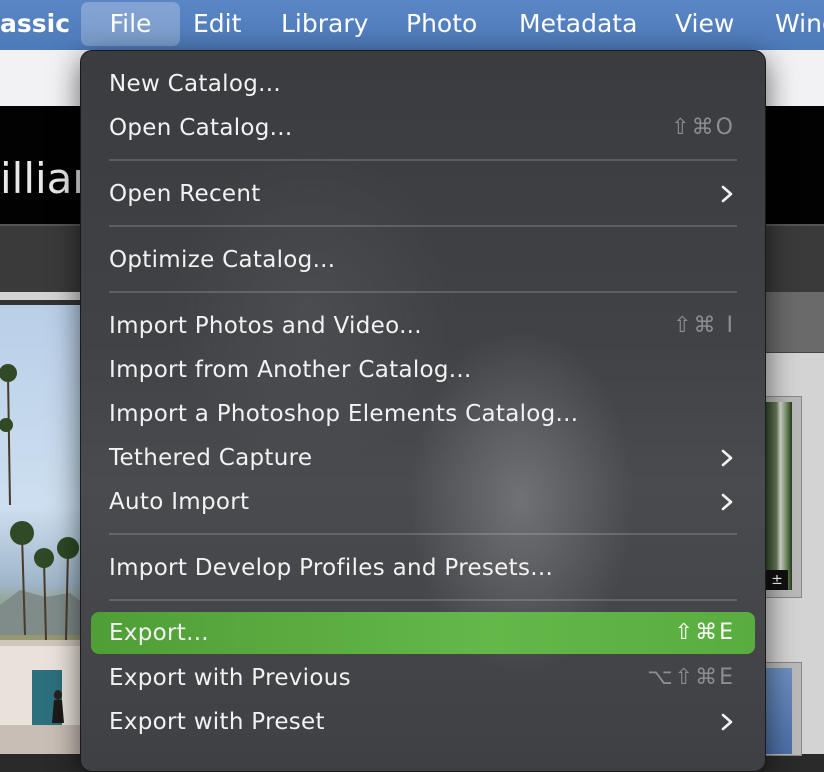 Image resolution: width=824 pixels, height=772 pixels. What do you see at coordinates (704, 632) in the screenshot?
I see `menu-item-shortcut: ⇧⌘E` at bounding box center [704, 632].